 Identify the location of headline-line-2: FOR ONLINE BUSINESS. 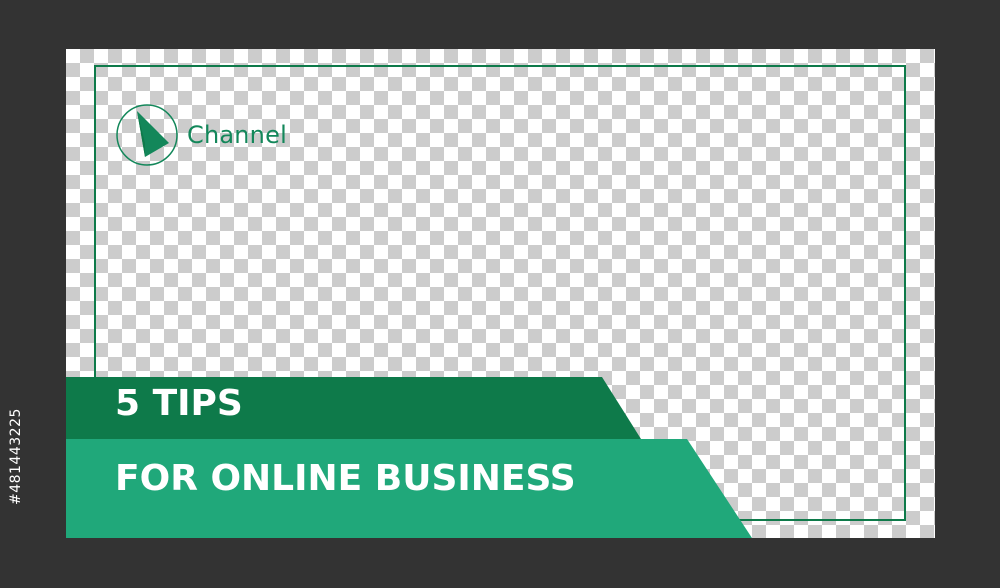
(345, 478).